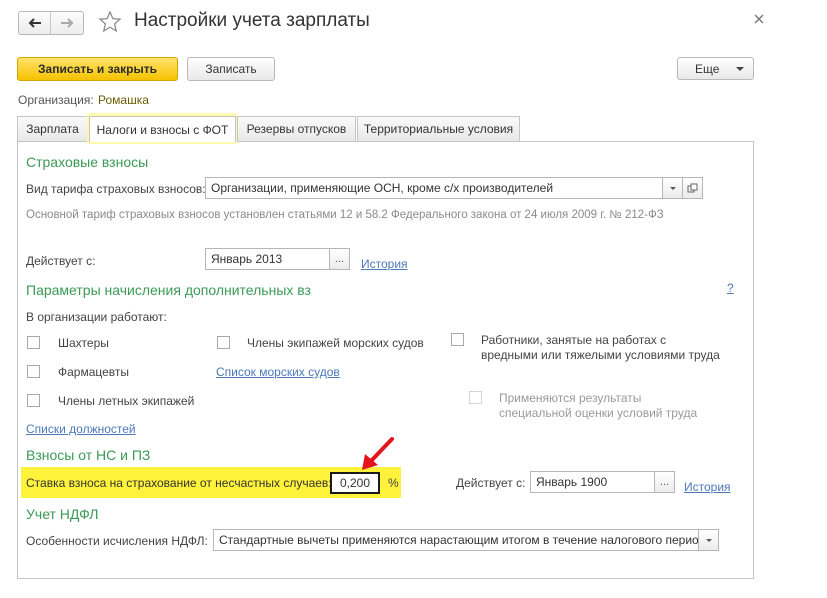 The width and height of the screenshot is (827, 598). Describe the element at coordinates (393, 483) in the screenshot. I see `rate-unit: %` at that location.